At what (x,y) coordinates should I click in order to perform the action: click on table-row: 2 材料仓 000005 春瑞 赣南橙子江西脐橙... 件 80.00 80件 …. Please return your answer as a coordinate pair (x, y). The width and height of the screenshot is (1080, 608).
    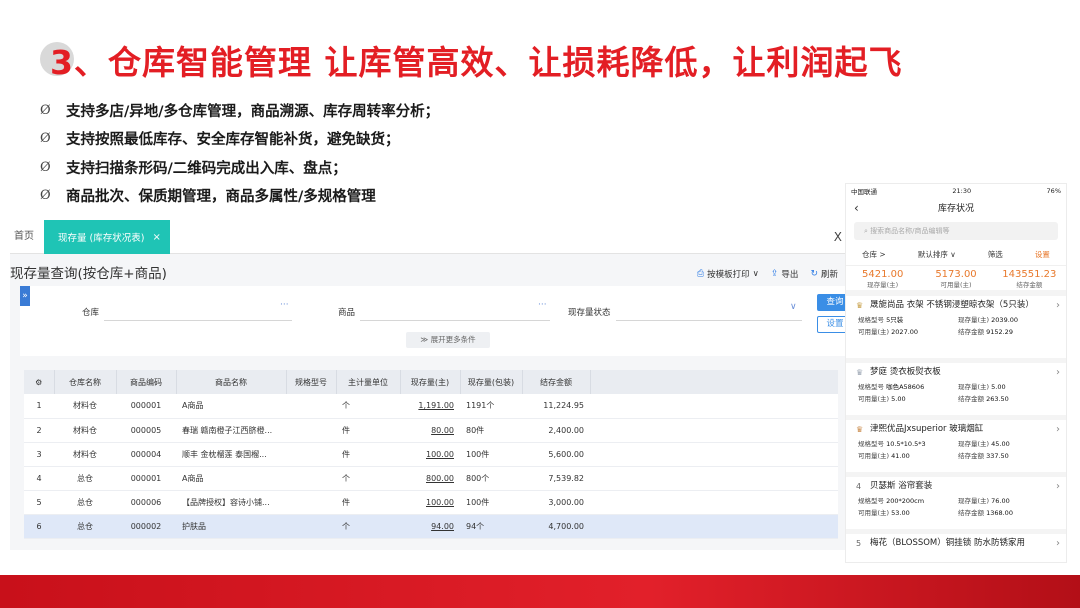
    Looking at the image, I should click on (431, 430).